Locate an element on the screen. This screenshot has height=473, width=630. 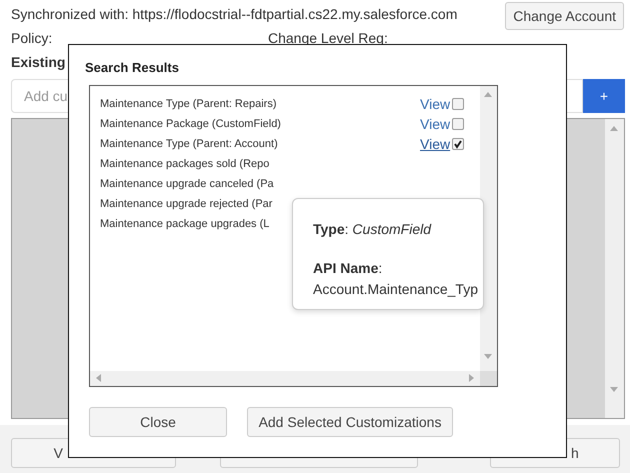
change-account-button: Change Account is located at coordinates (564, 16).